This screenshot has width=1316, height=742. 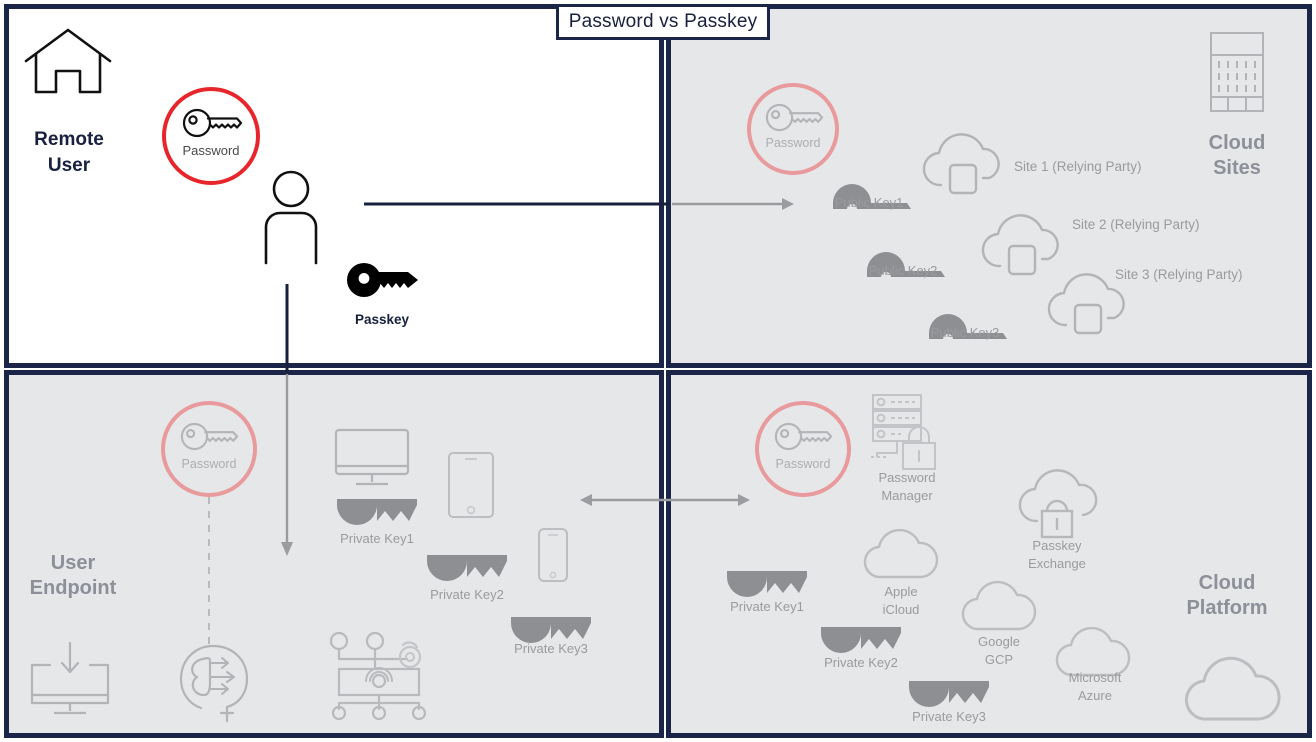 What do you see at coordinates (665, 500) in the screenshot?
I see `connector-endpoint-to-cloud-platform` at bounding box center [665, 500].